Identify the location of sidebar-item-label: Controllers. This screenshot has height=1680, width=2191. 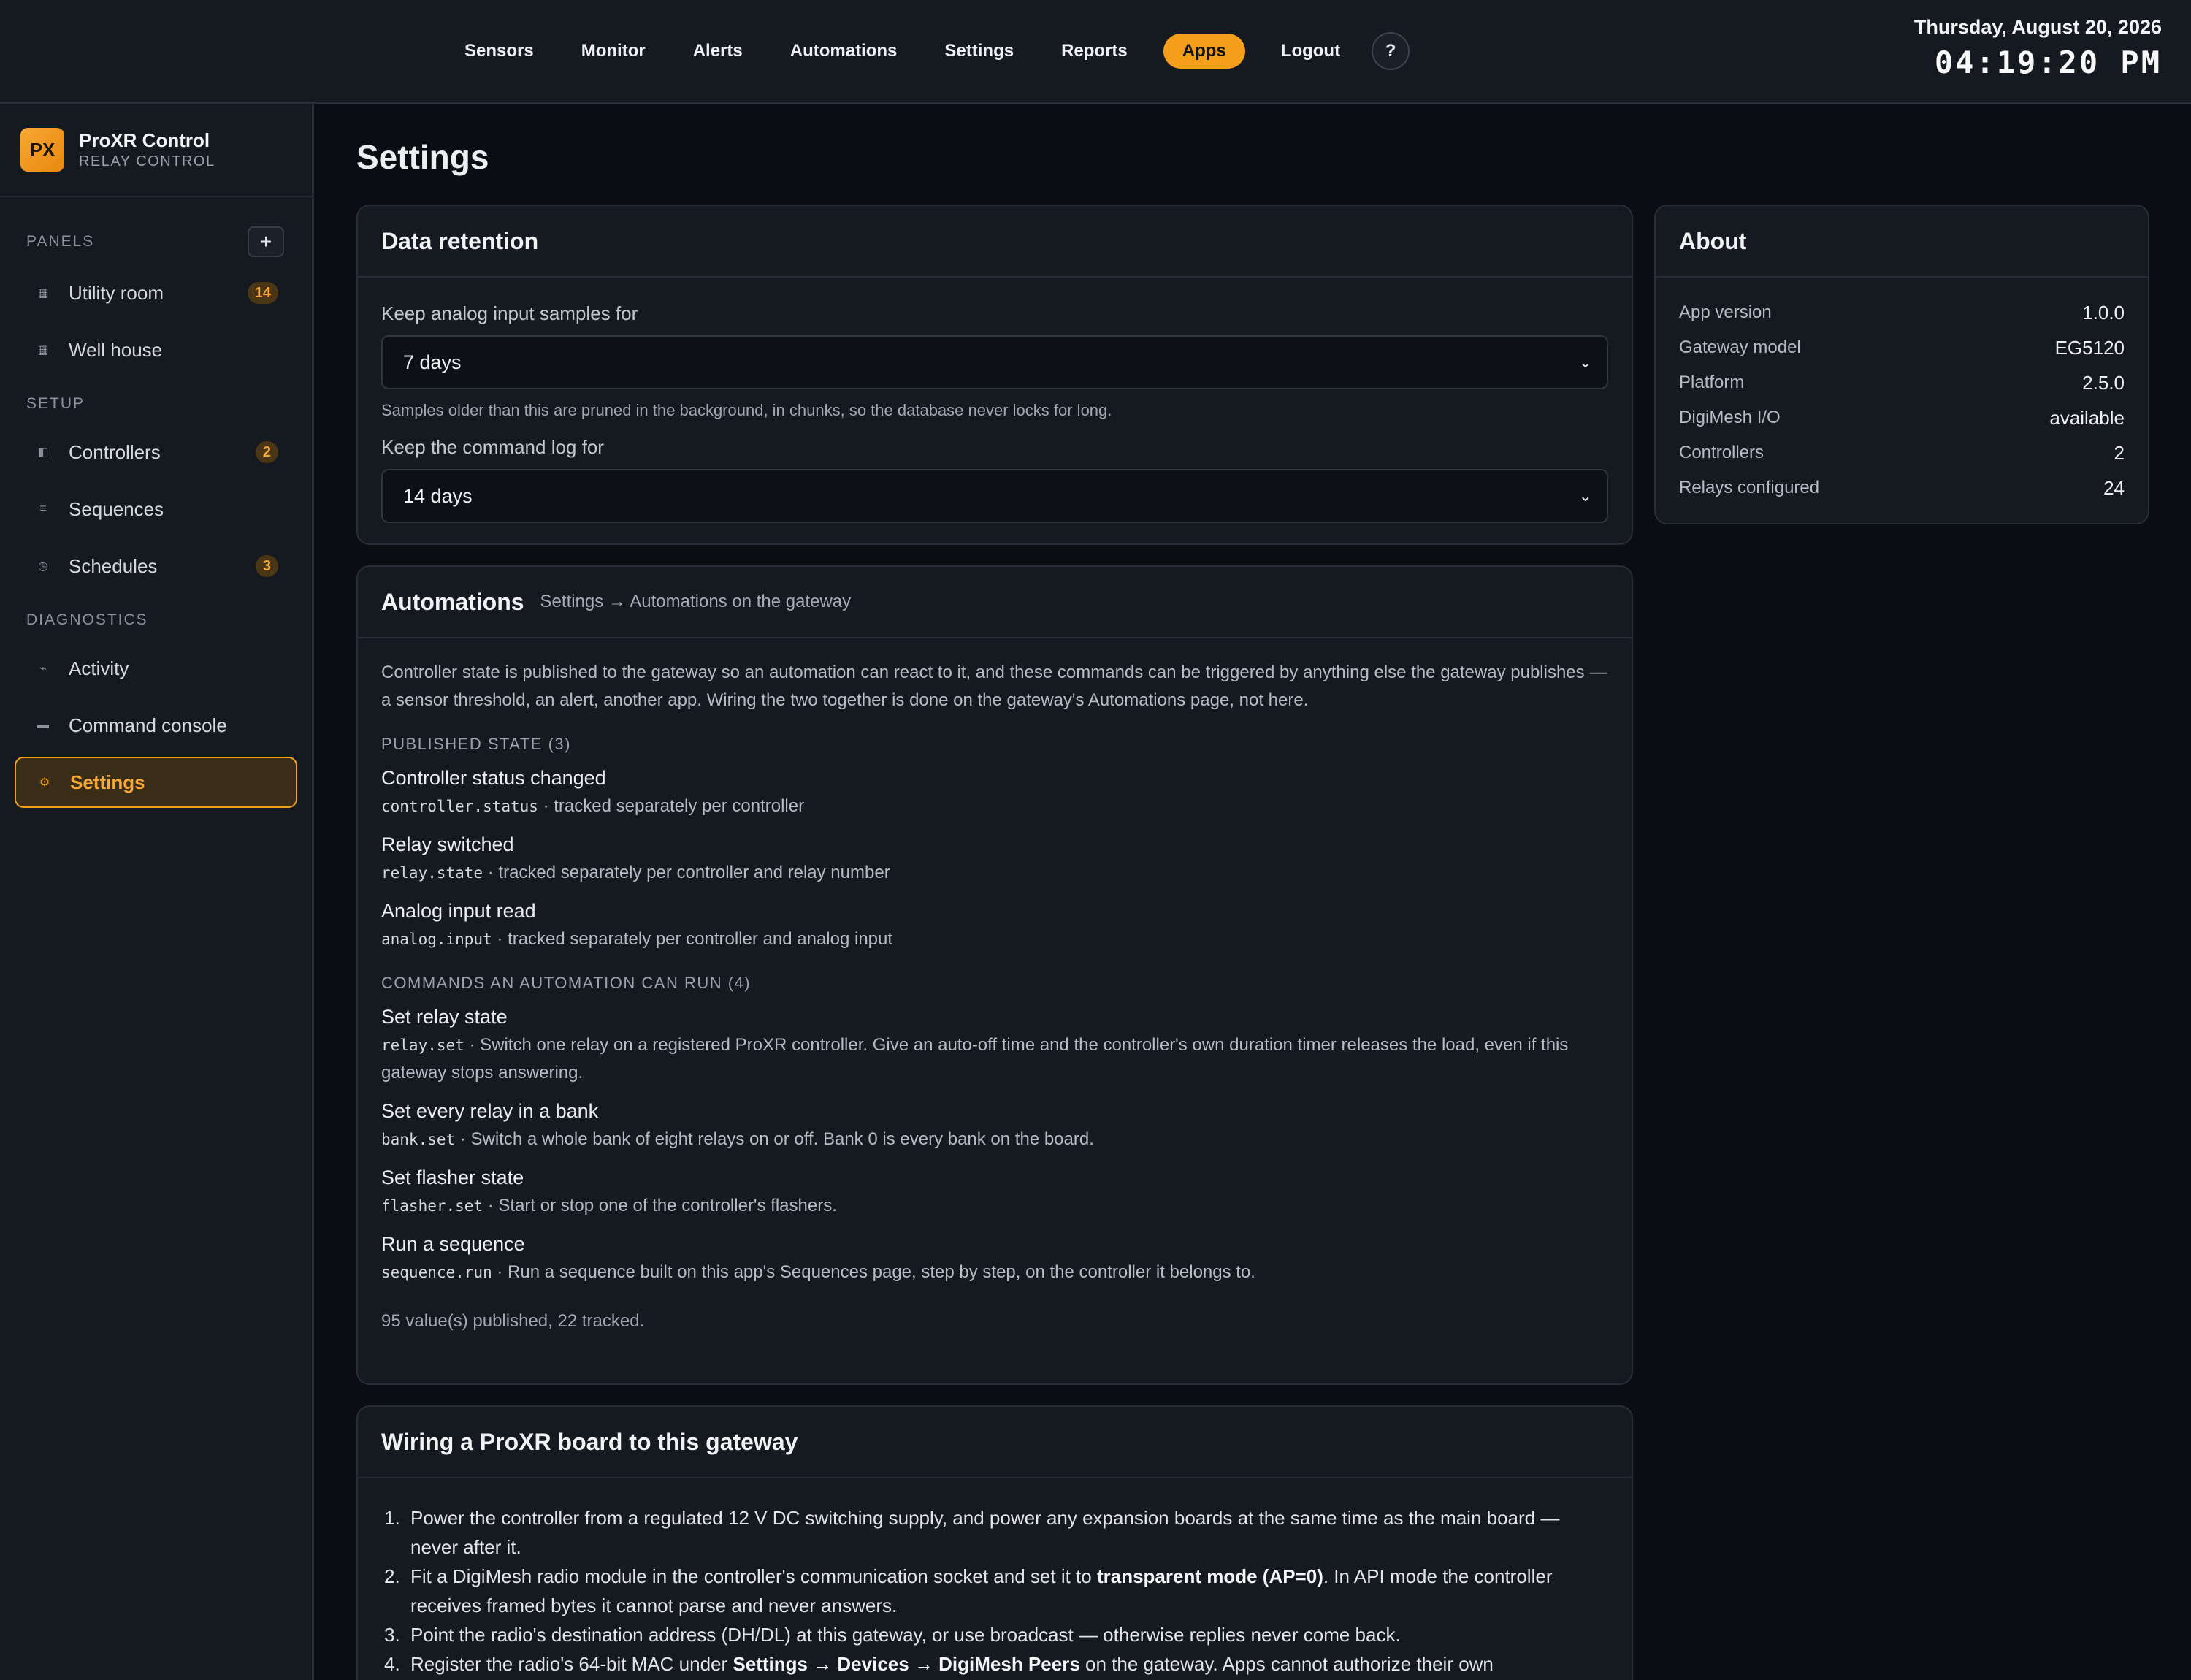
(115, 451).